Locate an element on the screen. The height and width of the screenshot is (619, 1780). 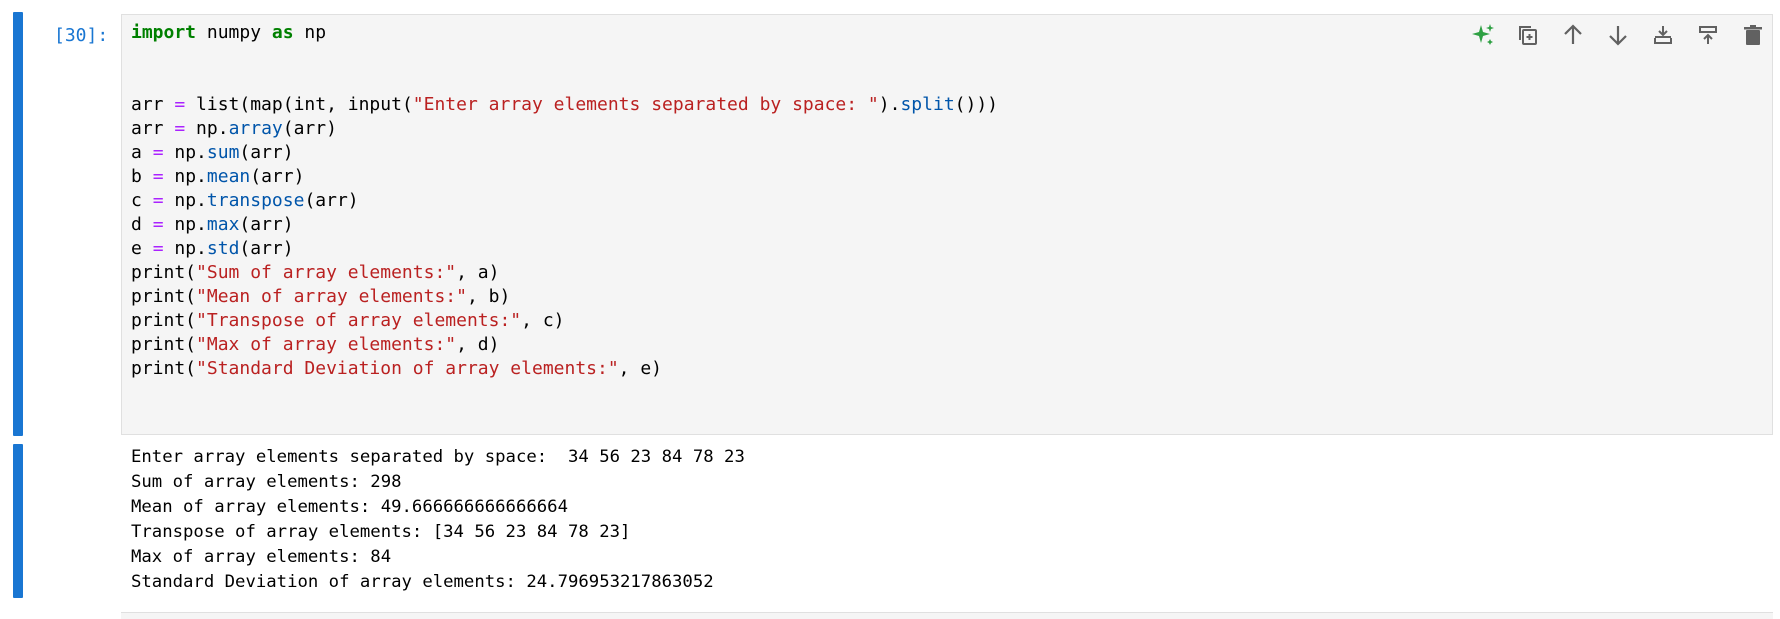
code-token: as is located at coordinates (282, 32).